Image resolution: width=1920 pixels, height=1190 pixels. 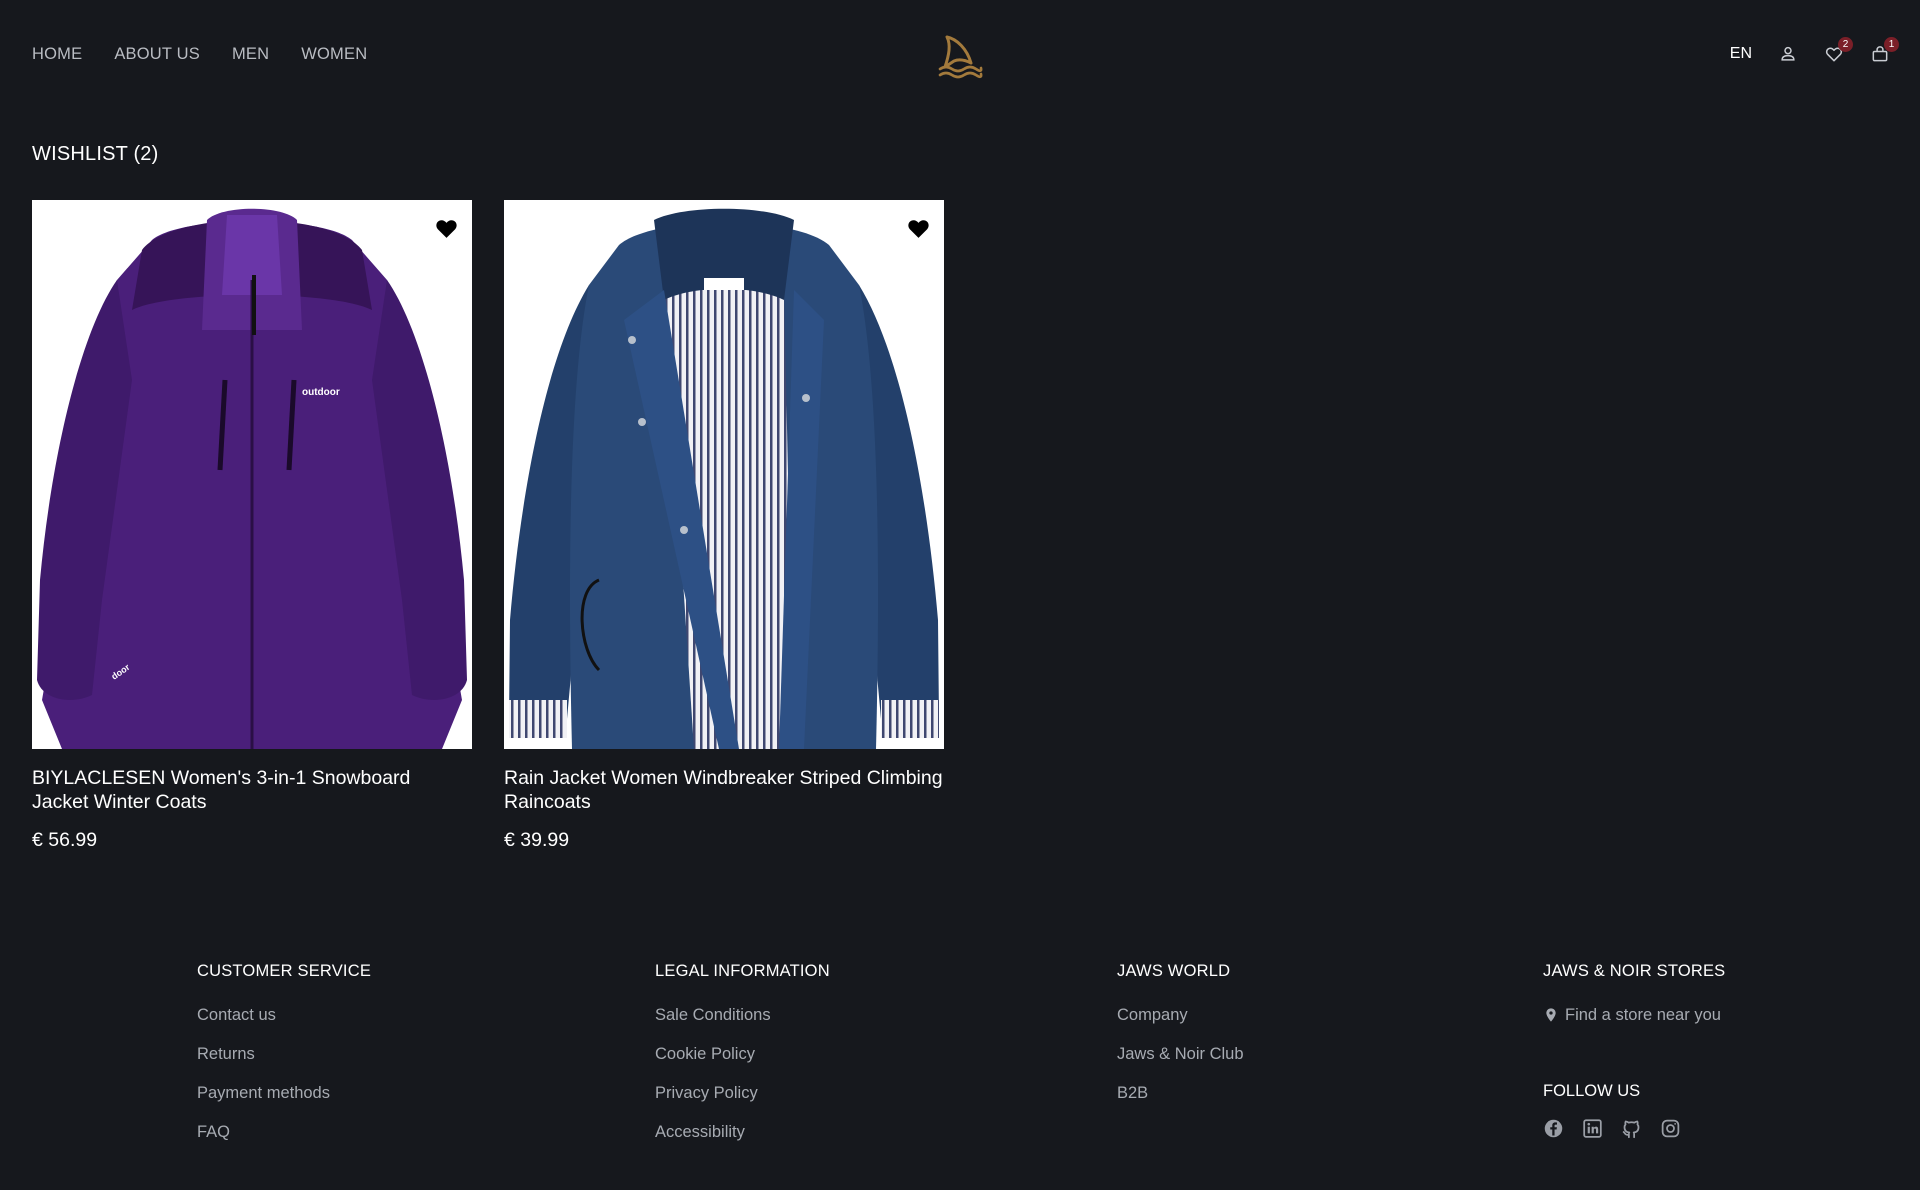 I want to click on nav-home-link: HOME, so click(x=57, y=54).